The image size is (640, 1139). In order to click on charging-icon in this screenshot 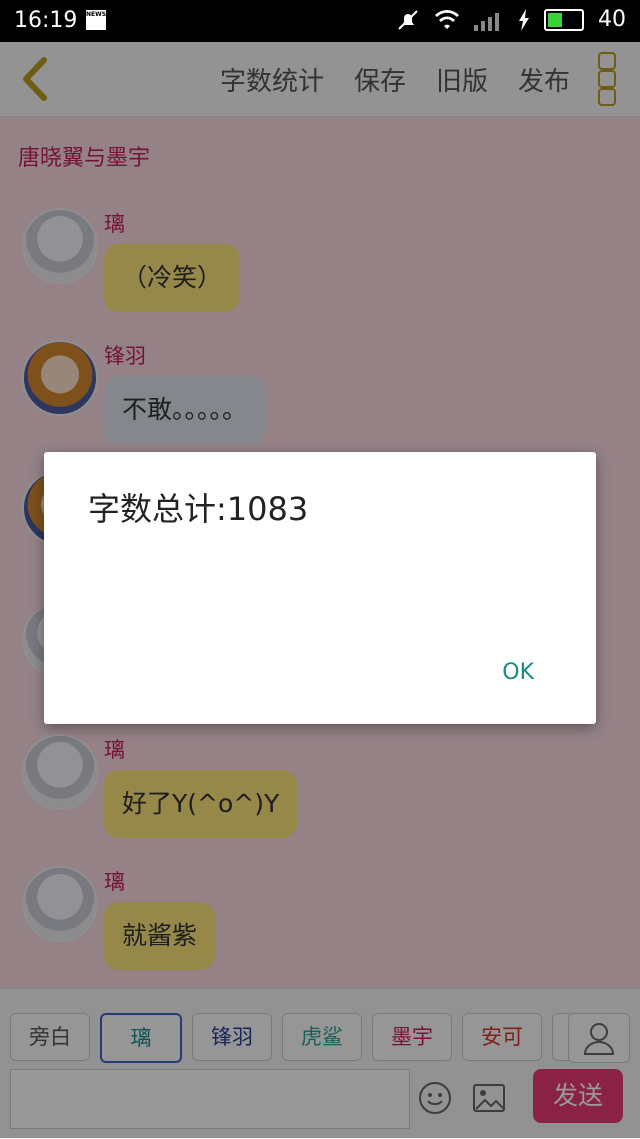, I will do `click(524, 19)`.